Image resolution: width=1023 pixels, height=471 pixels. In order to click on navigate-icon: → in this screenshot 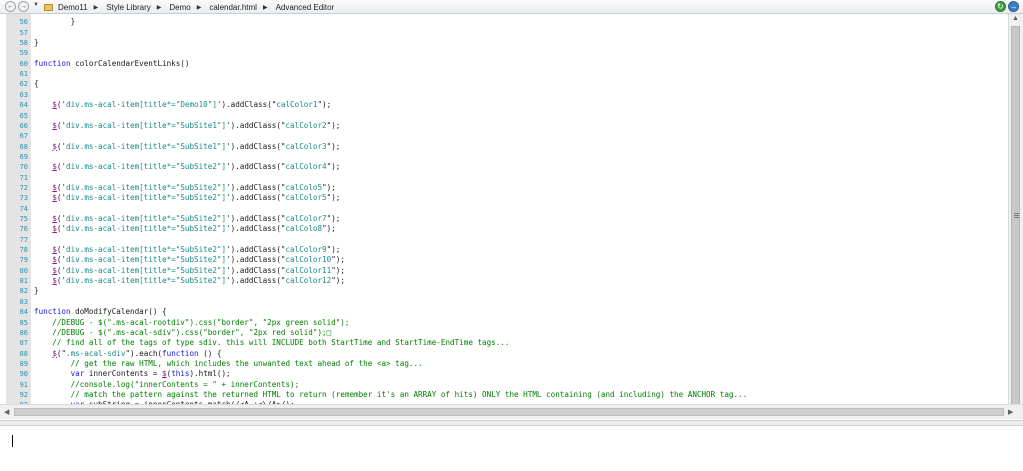, I will do `click(1013, 6)`.